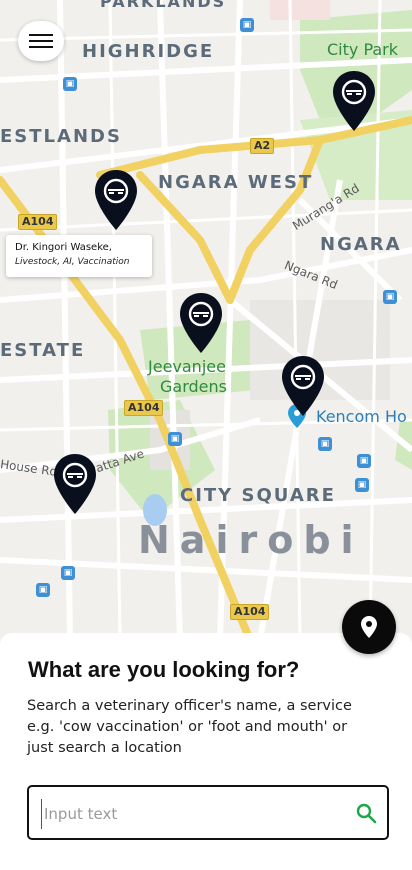  Describe the element at coordinates (251, 540) in the screenshot. I see `city-label: Nairobi` at that location.